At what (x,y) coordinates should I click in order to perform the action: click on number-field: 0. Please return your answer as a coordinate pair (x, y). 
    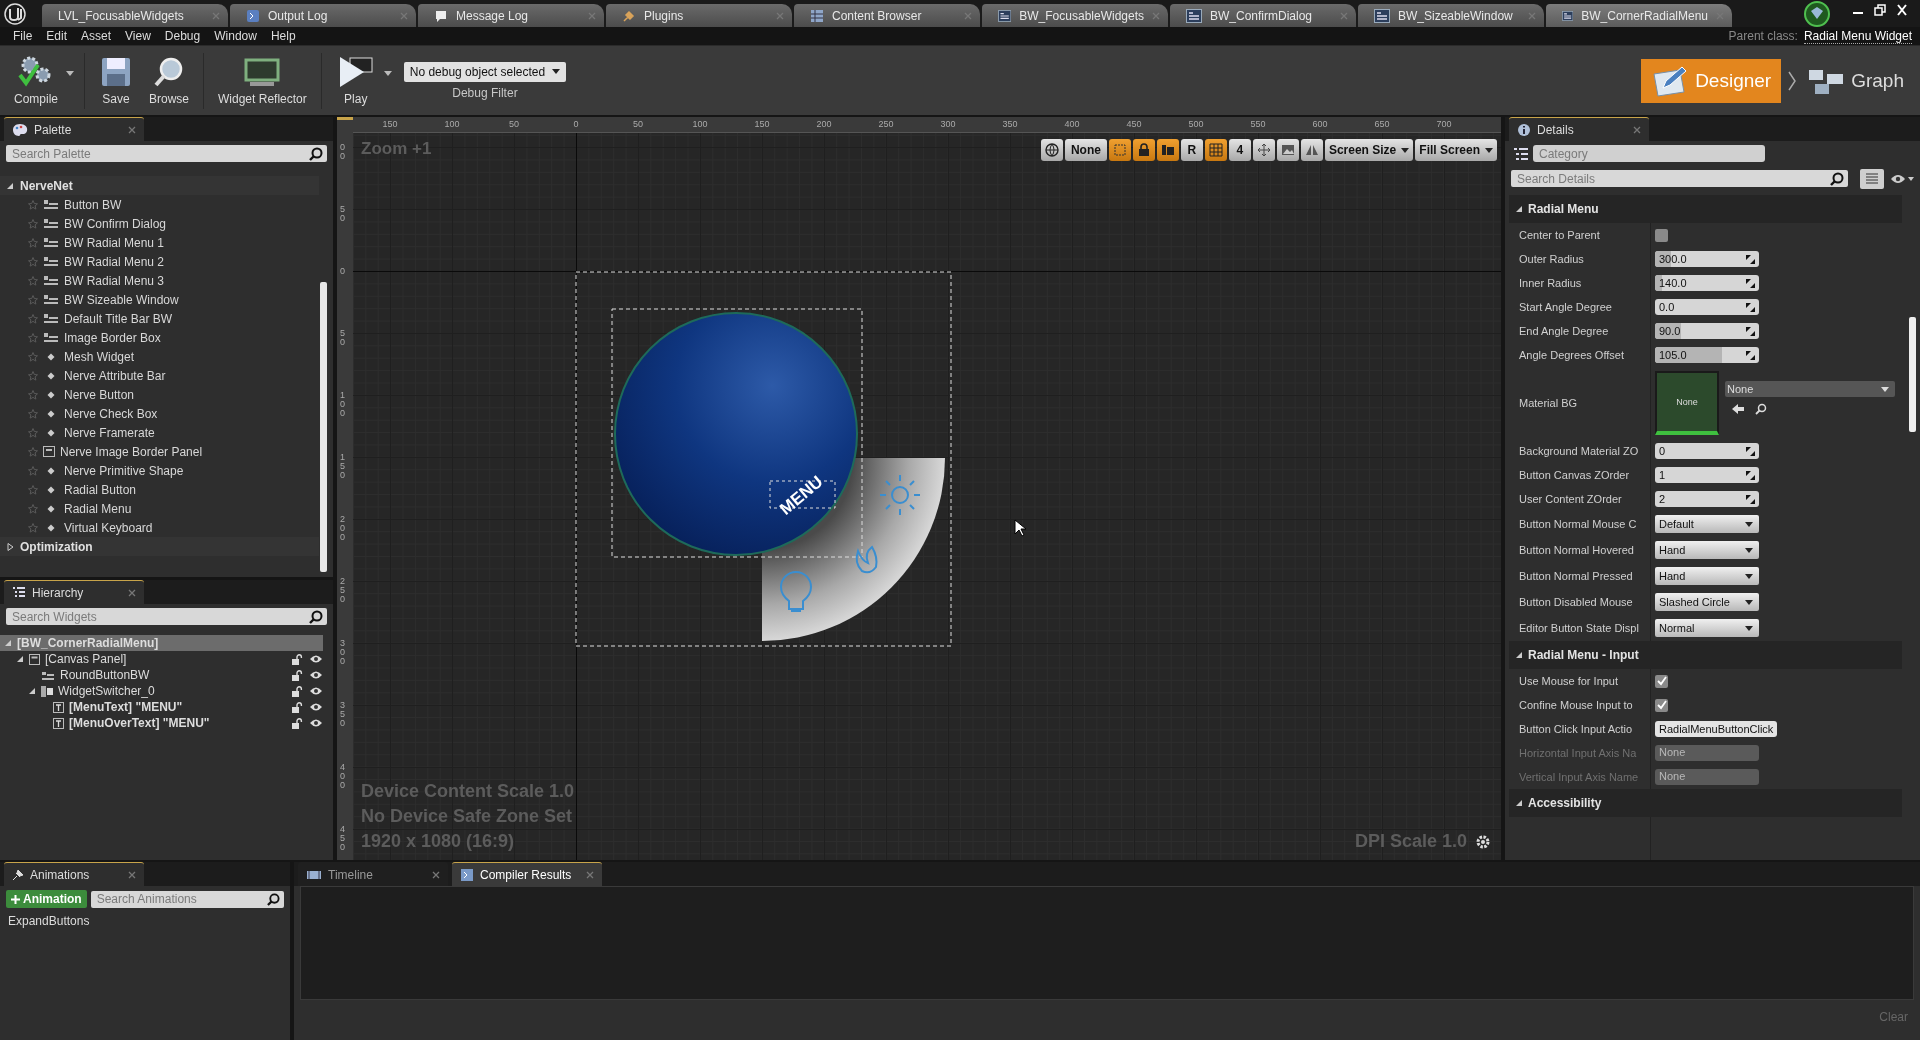
    Looking at the image, I should click on (1707, 451).